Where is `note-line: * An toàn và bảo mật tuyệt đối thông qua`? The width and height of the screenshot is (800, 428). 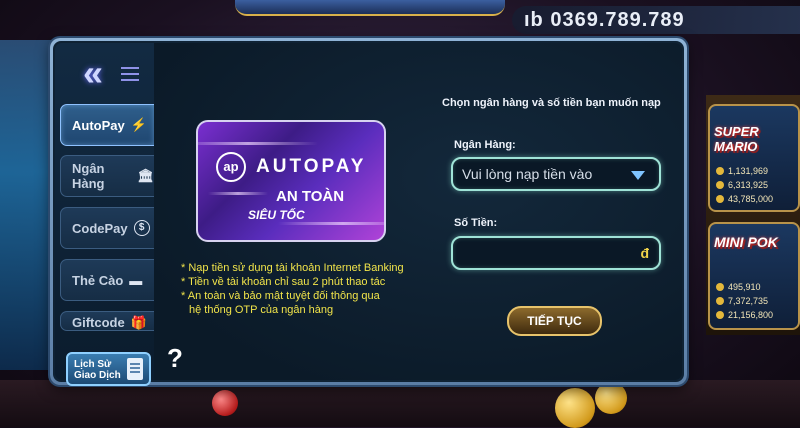 note-line: * An toàn và bảo mật tuyệt đối thông qua is located at coordinates (280, 296).